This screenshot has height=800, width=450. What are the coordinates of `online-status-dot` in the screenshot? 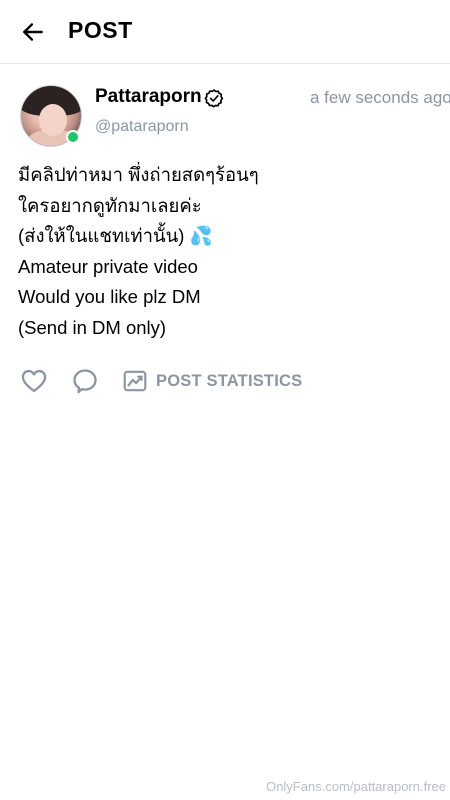 It's located at (73, 137).